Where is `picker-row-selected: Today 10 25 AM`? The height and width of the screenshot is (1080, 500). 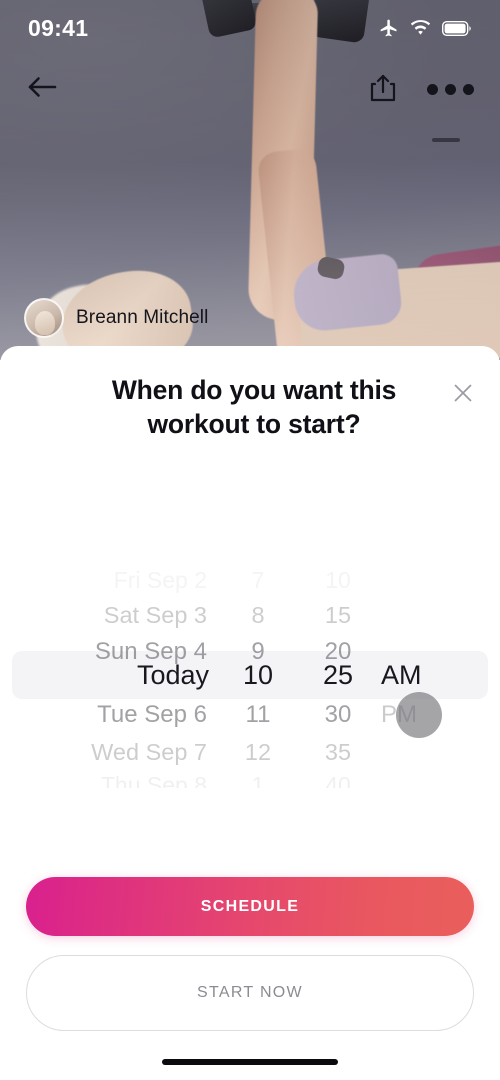
picker-row-selected: Today 10 25 AM is located at coordinates (250, 675).